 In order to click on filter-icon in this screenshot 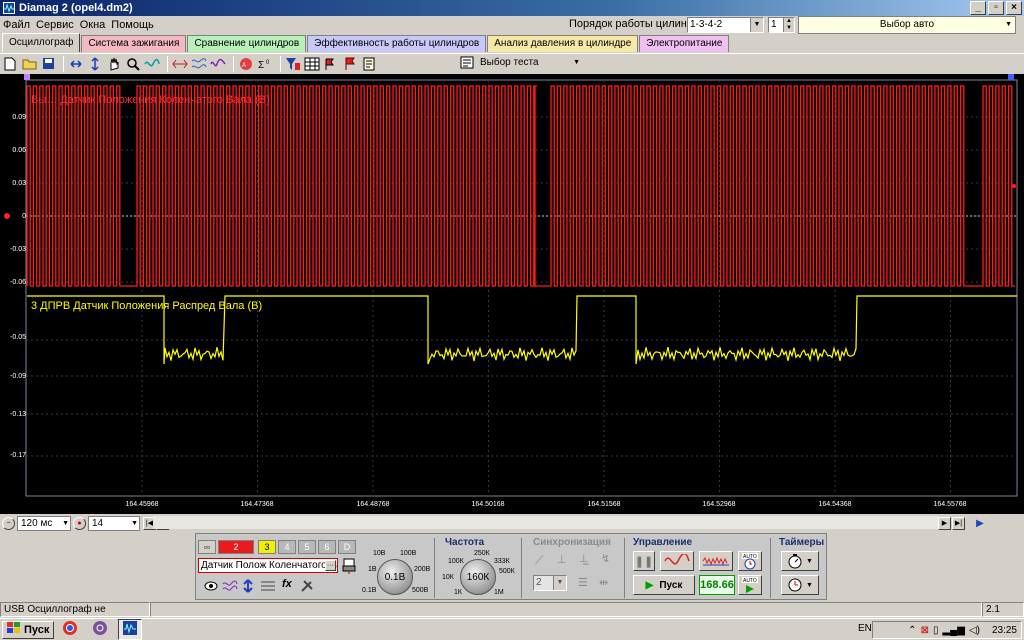, I will do `click(293, 64)`.